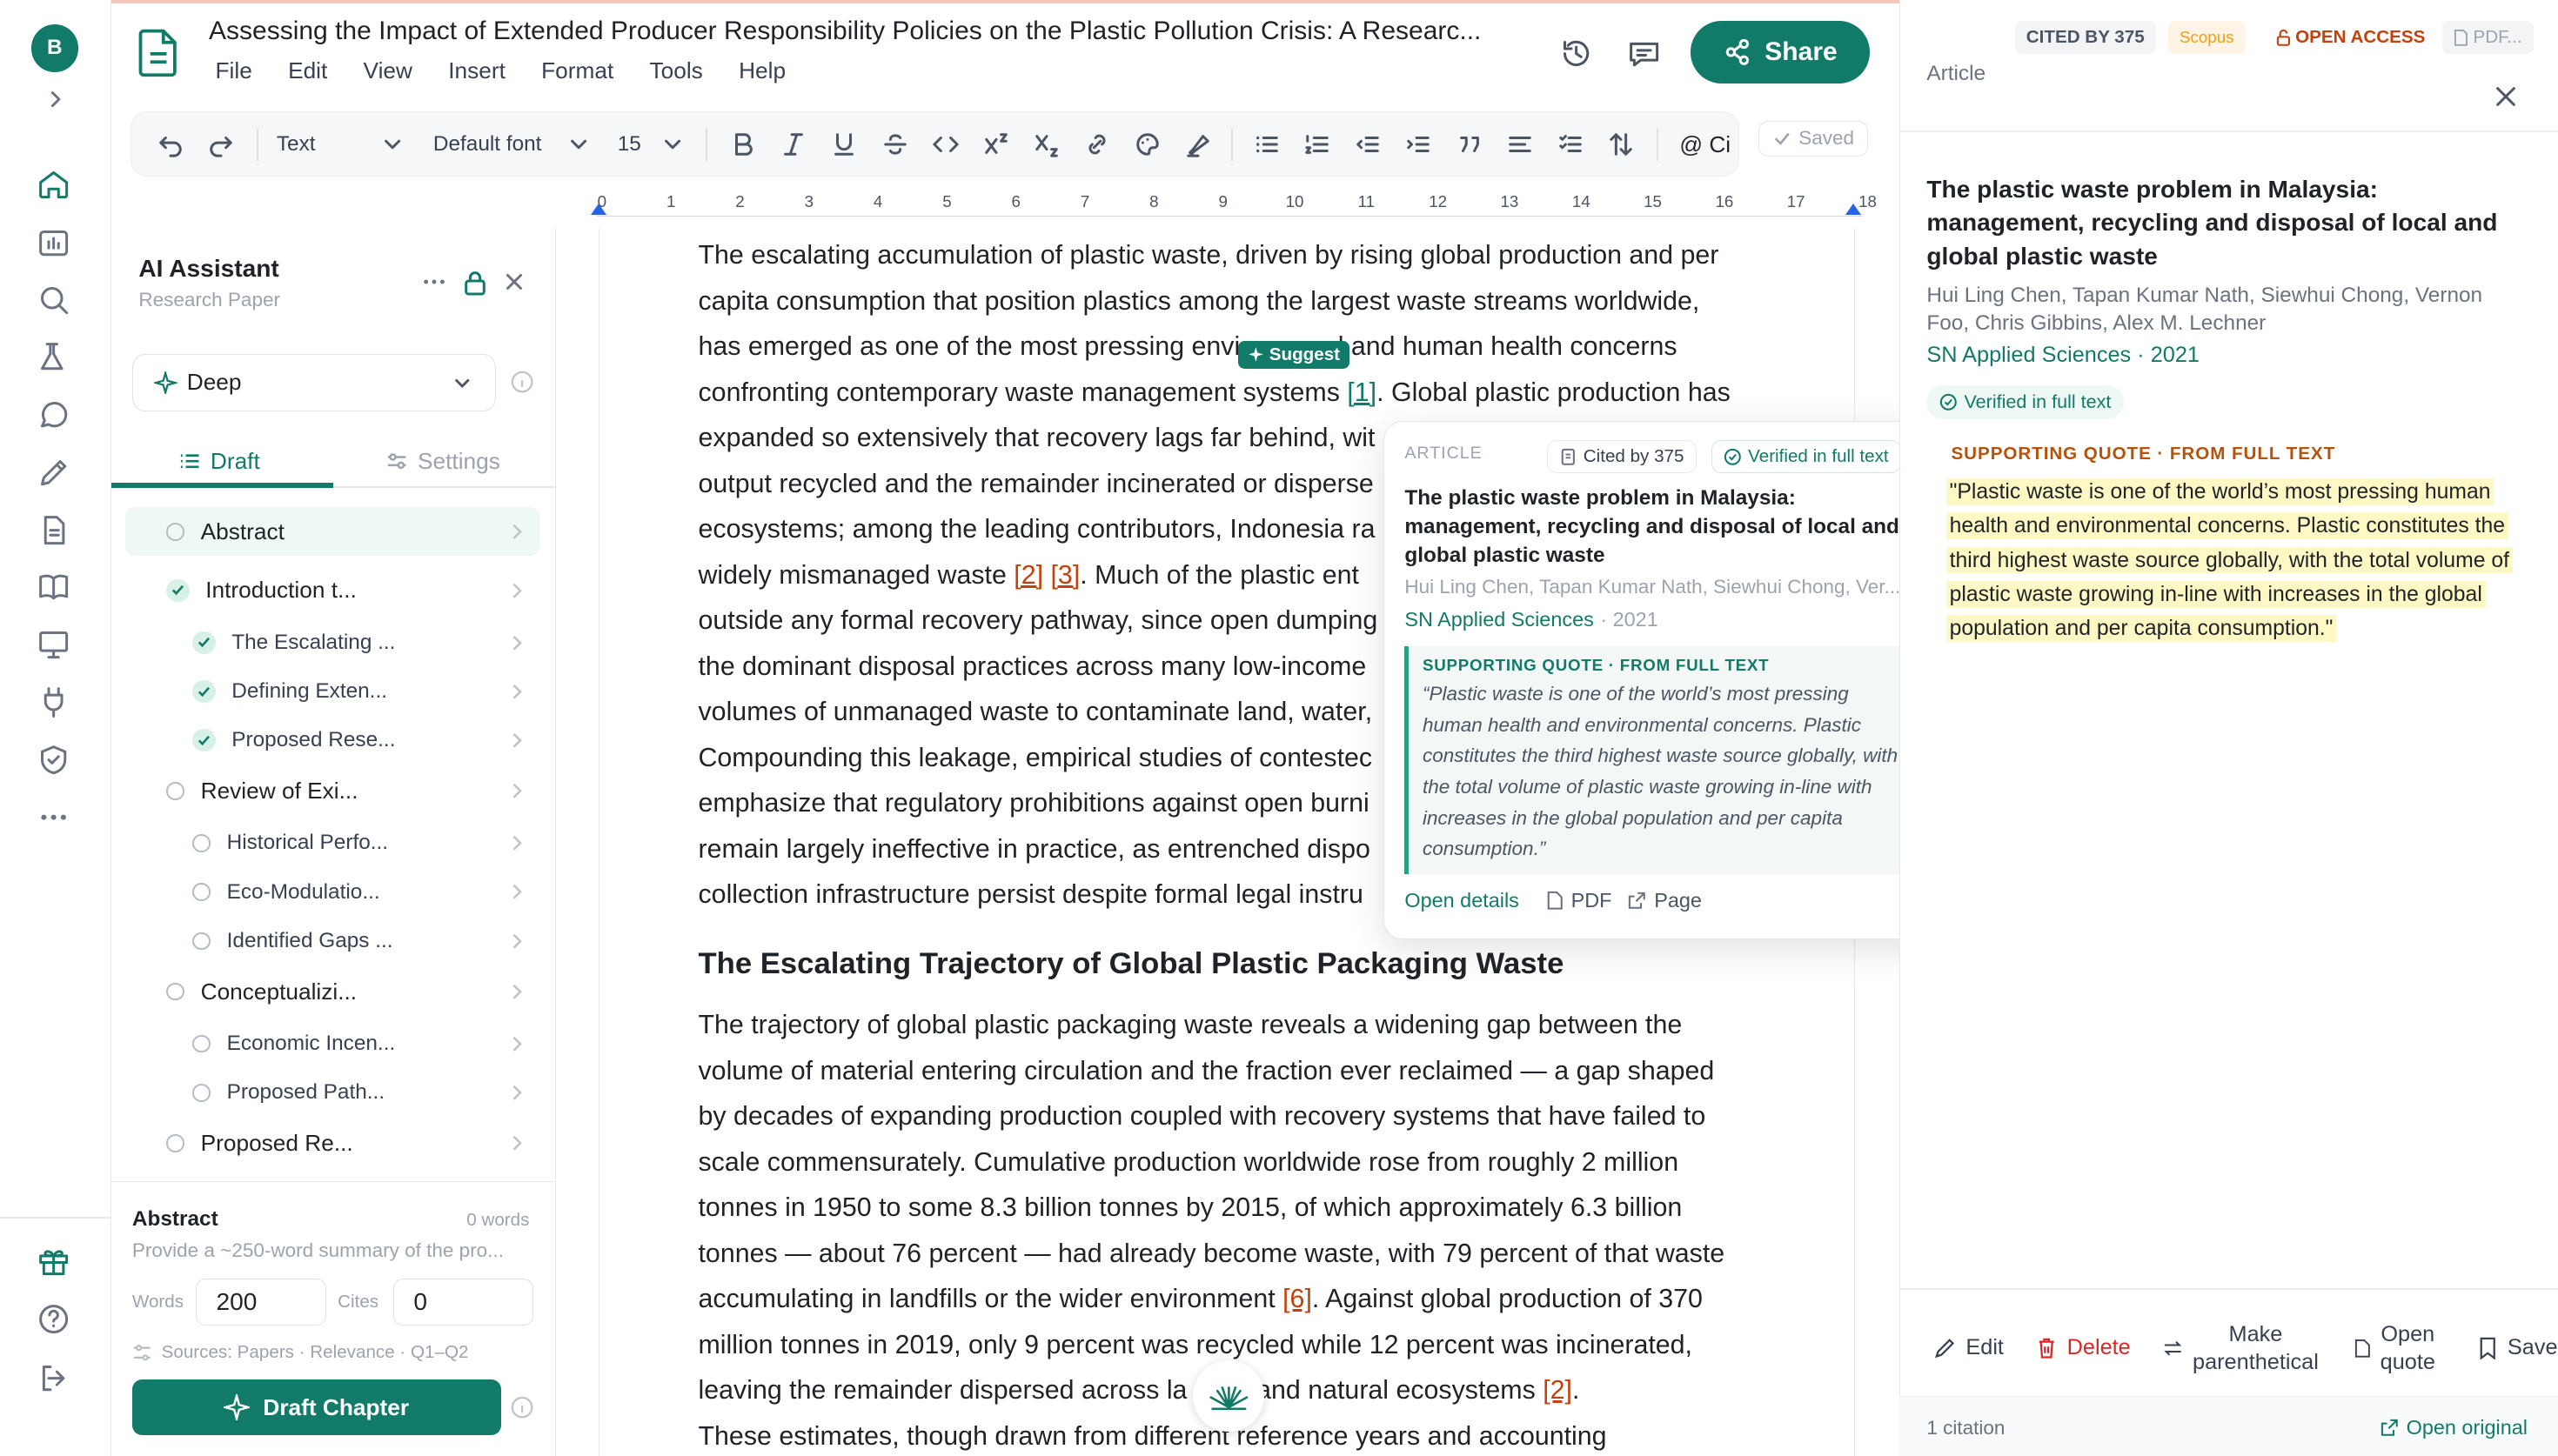 The height and width of the screenshot is (1456, 2558). I want to click on open-original-link: Open original, so click(2454, 1427).